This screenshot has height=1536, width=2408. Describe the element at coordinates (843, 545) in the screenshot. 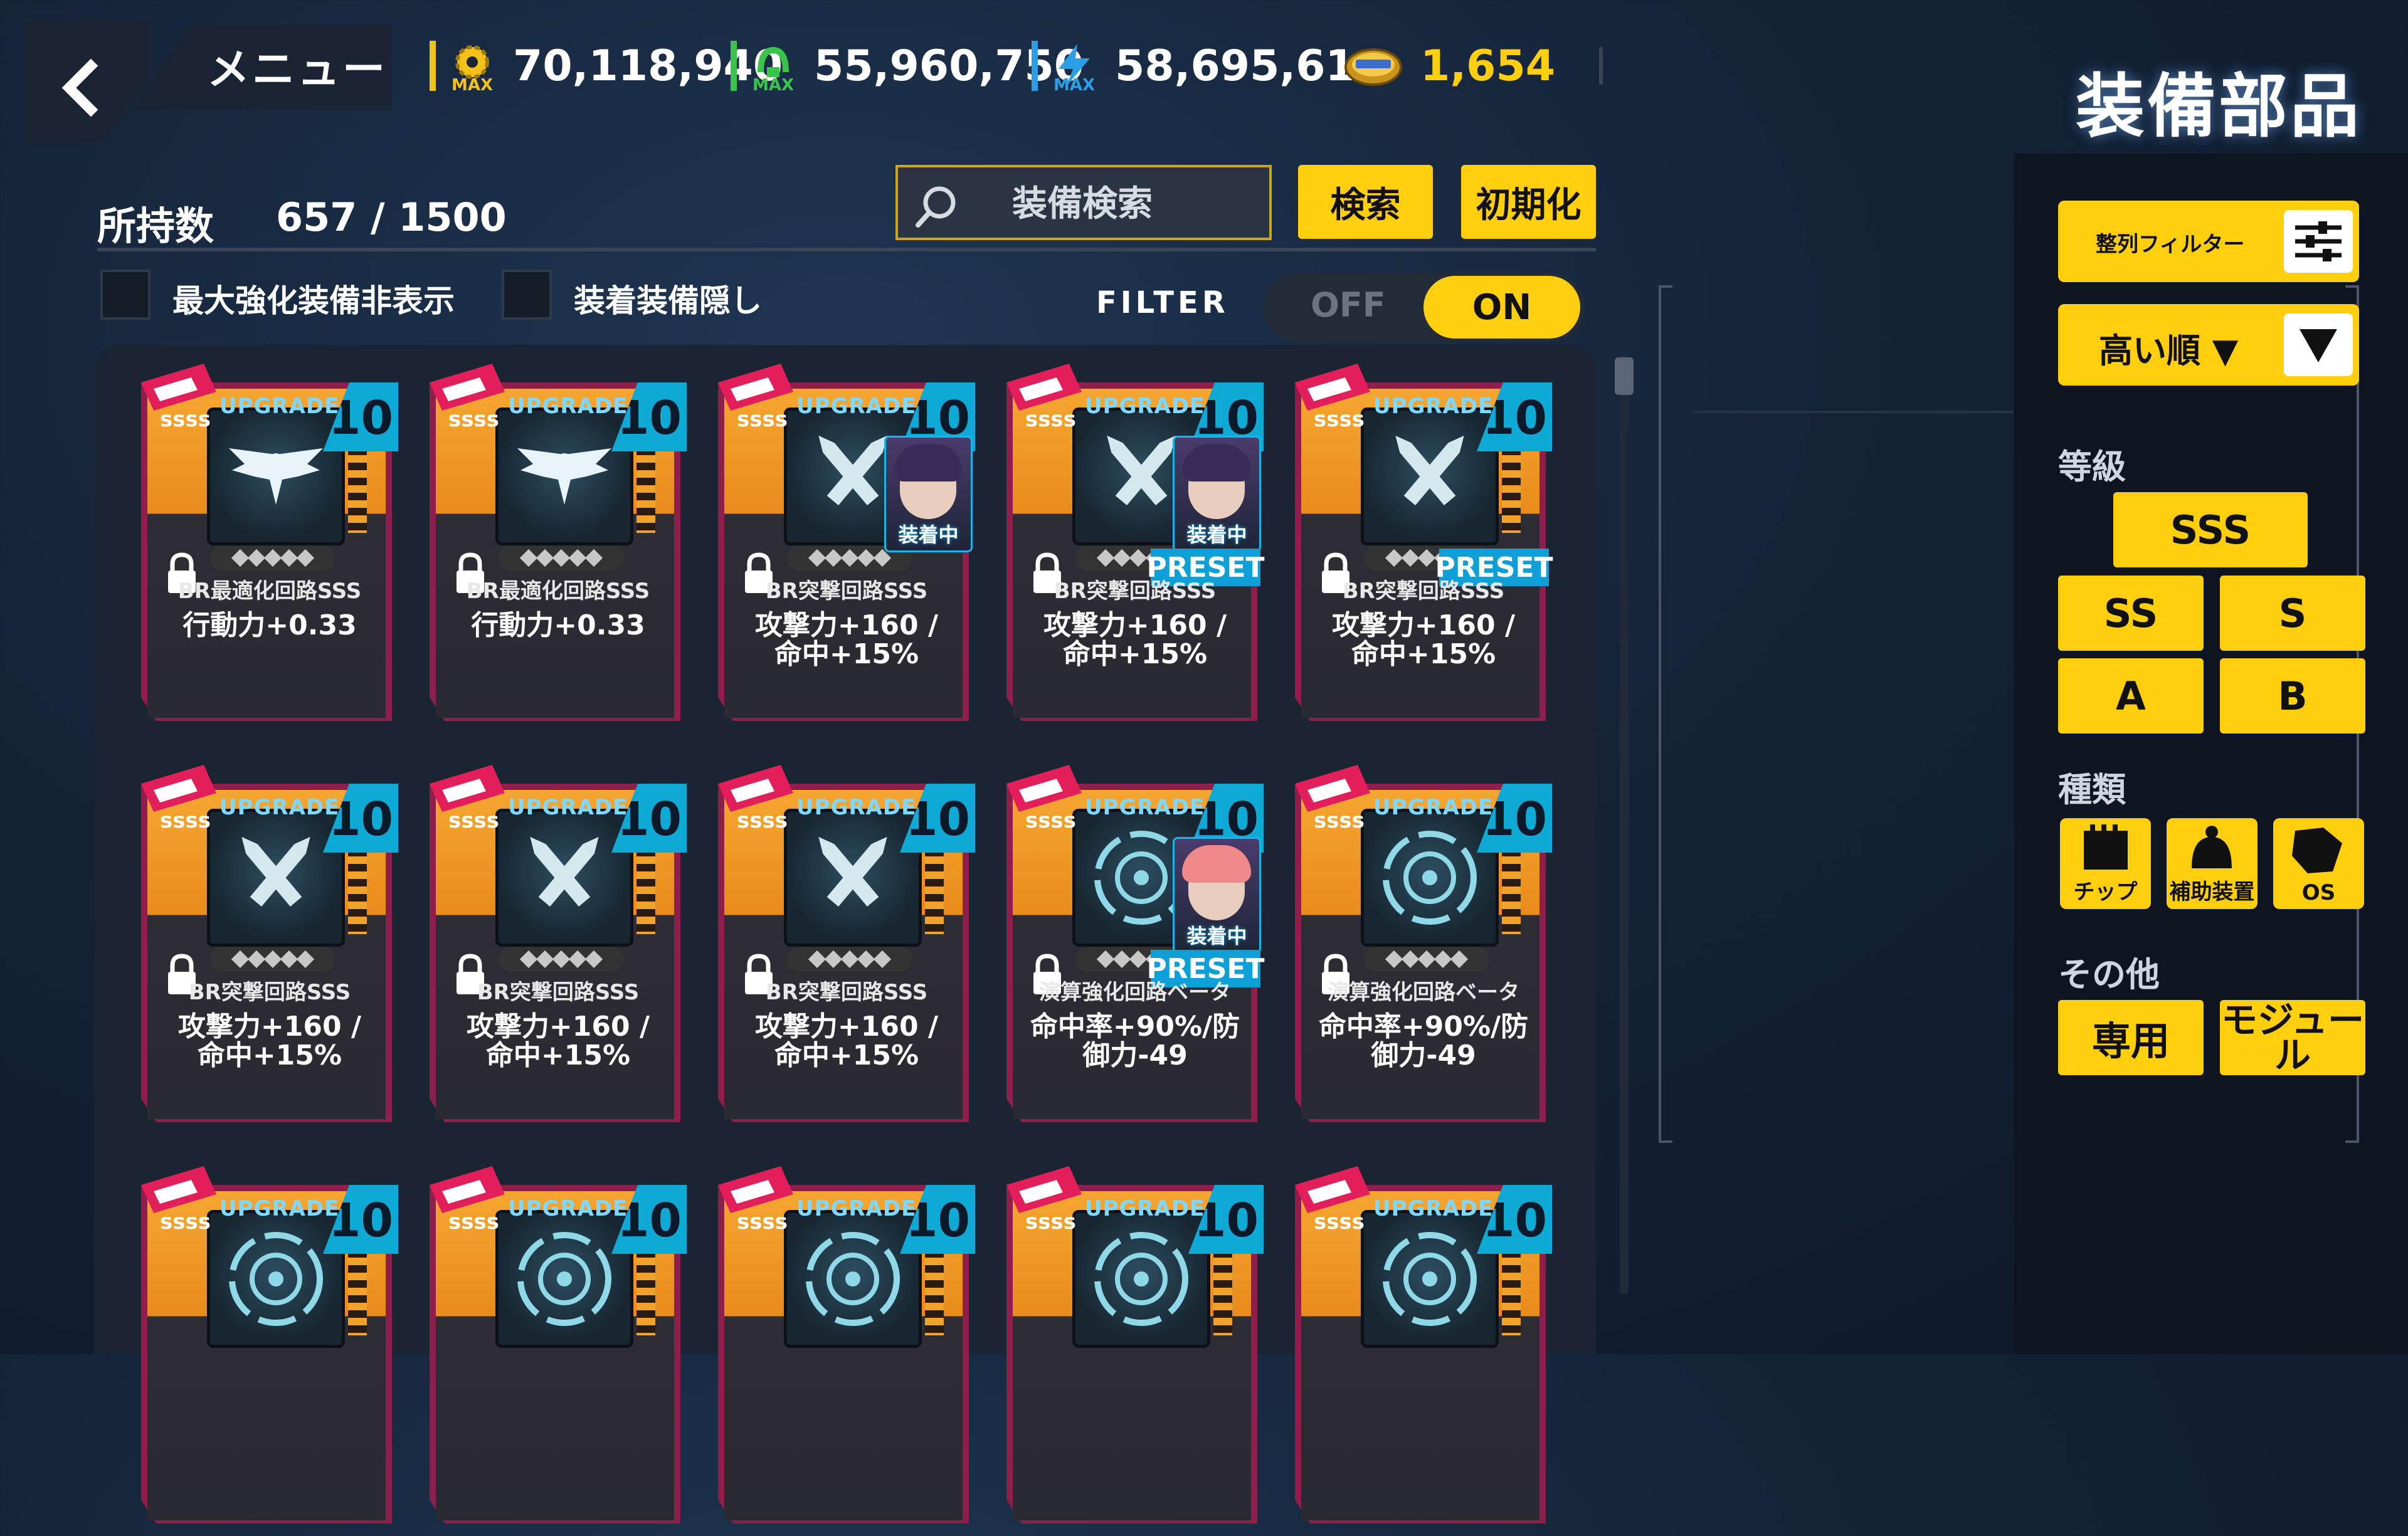

I see `equipment-card: ssss UPGRADE 10 装着中 BR突撃回路SSS 攻撃力+160 /命中+15%` at that location.